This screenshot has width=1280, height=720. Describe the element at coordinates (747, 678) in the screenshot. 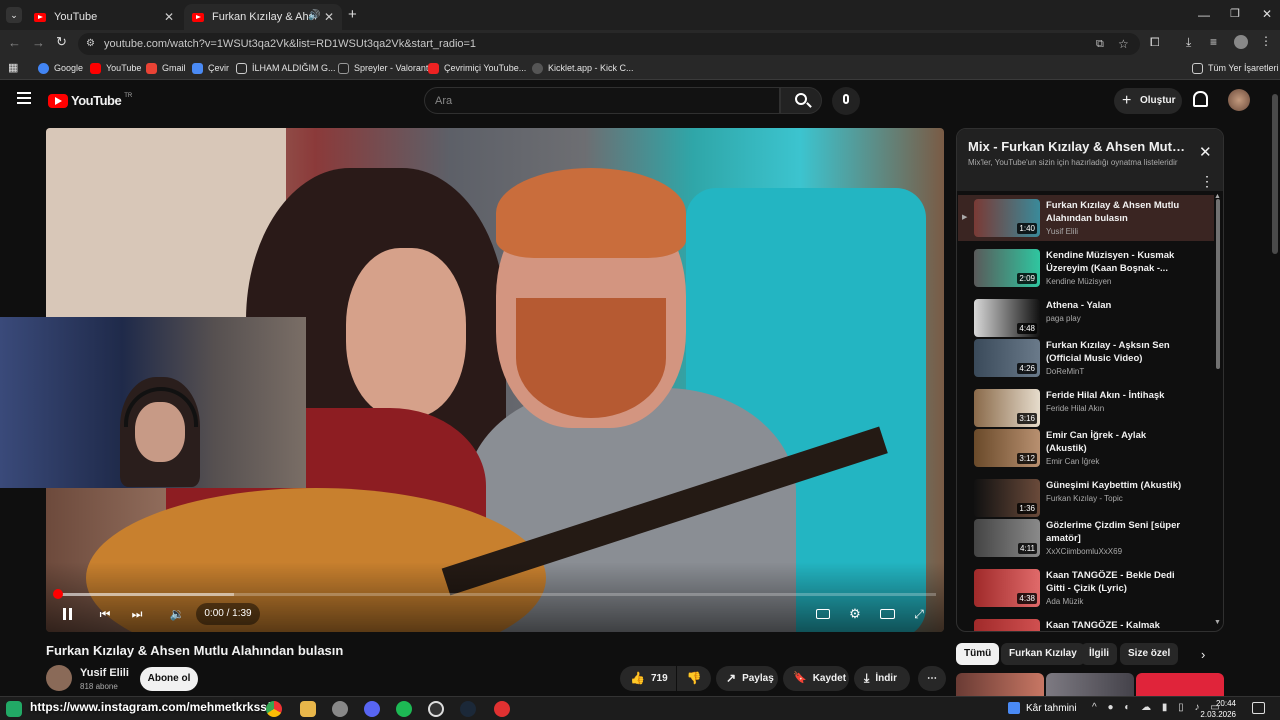

I see `share-button: ↗ Paylaş` at that location.